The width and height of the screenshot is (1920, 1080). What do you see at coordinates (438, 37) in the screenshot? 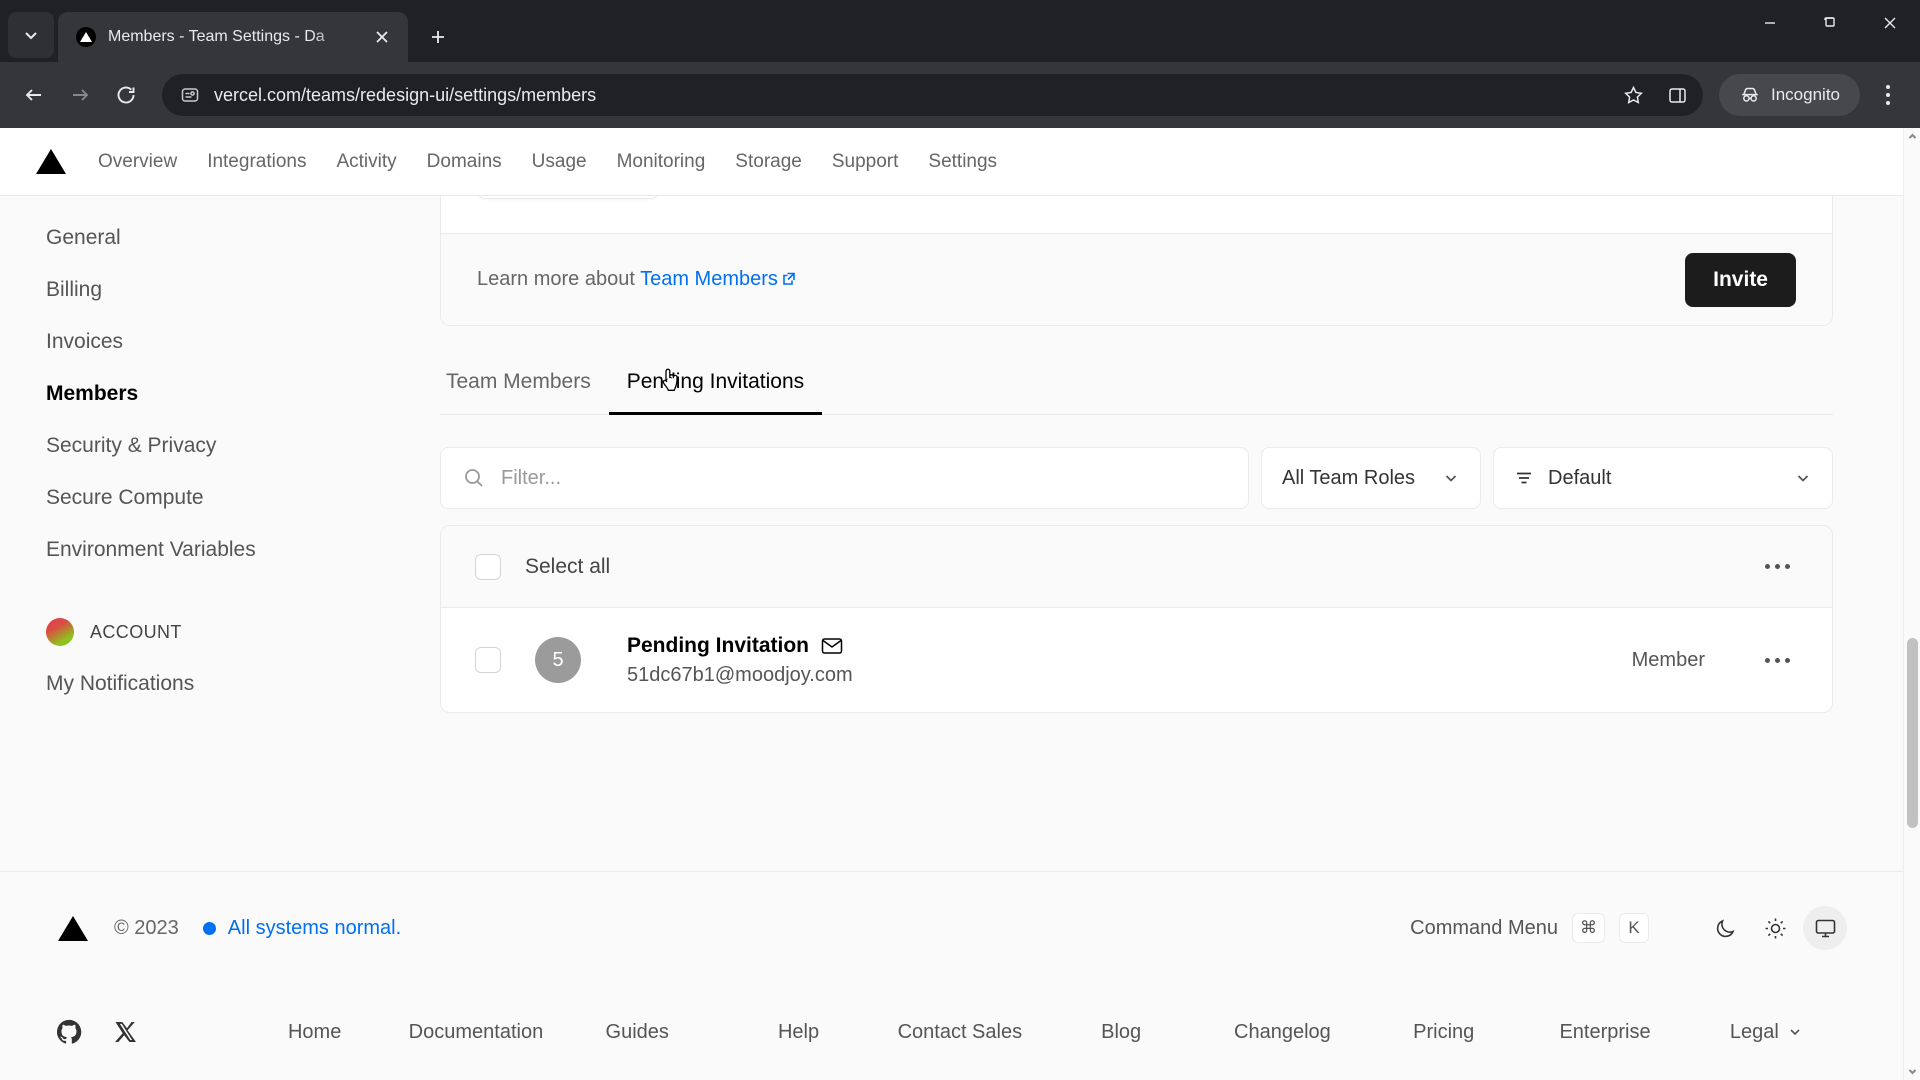
I see `new-tab-button` at bounding box center [438, 37].